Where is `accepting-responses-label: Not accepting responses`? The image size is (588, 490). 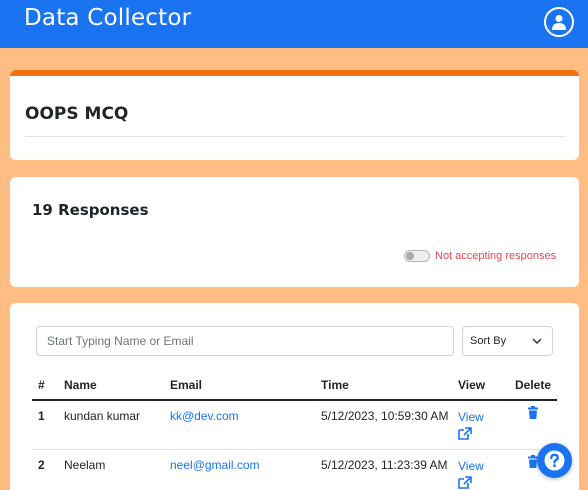
accepting-responses-label: Not accepting responses is located at coordinates (496, 256).